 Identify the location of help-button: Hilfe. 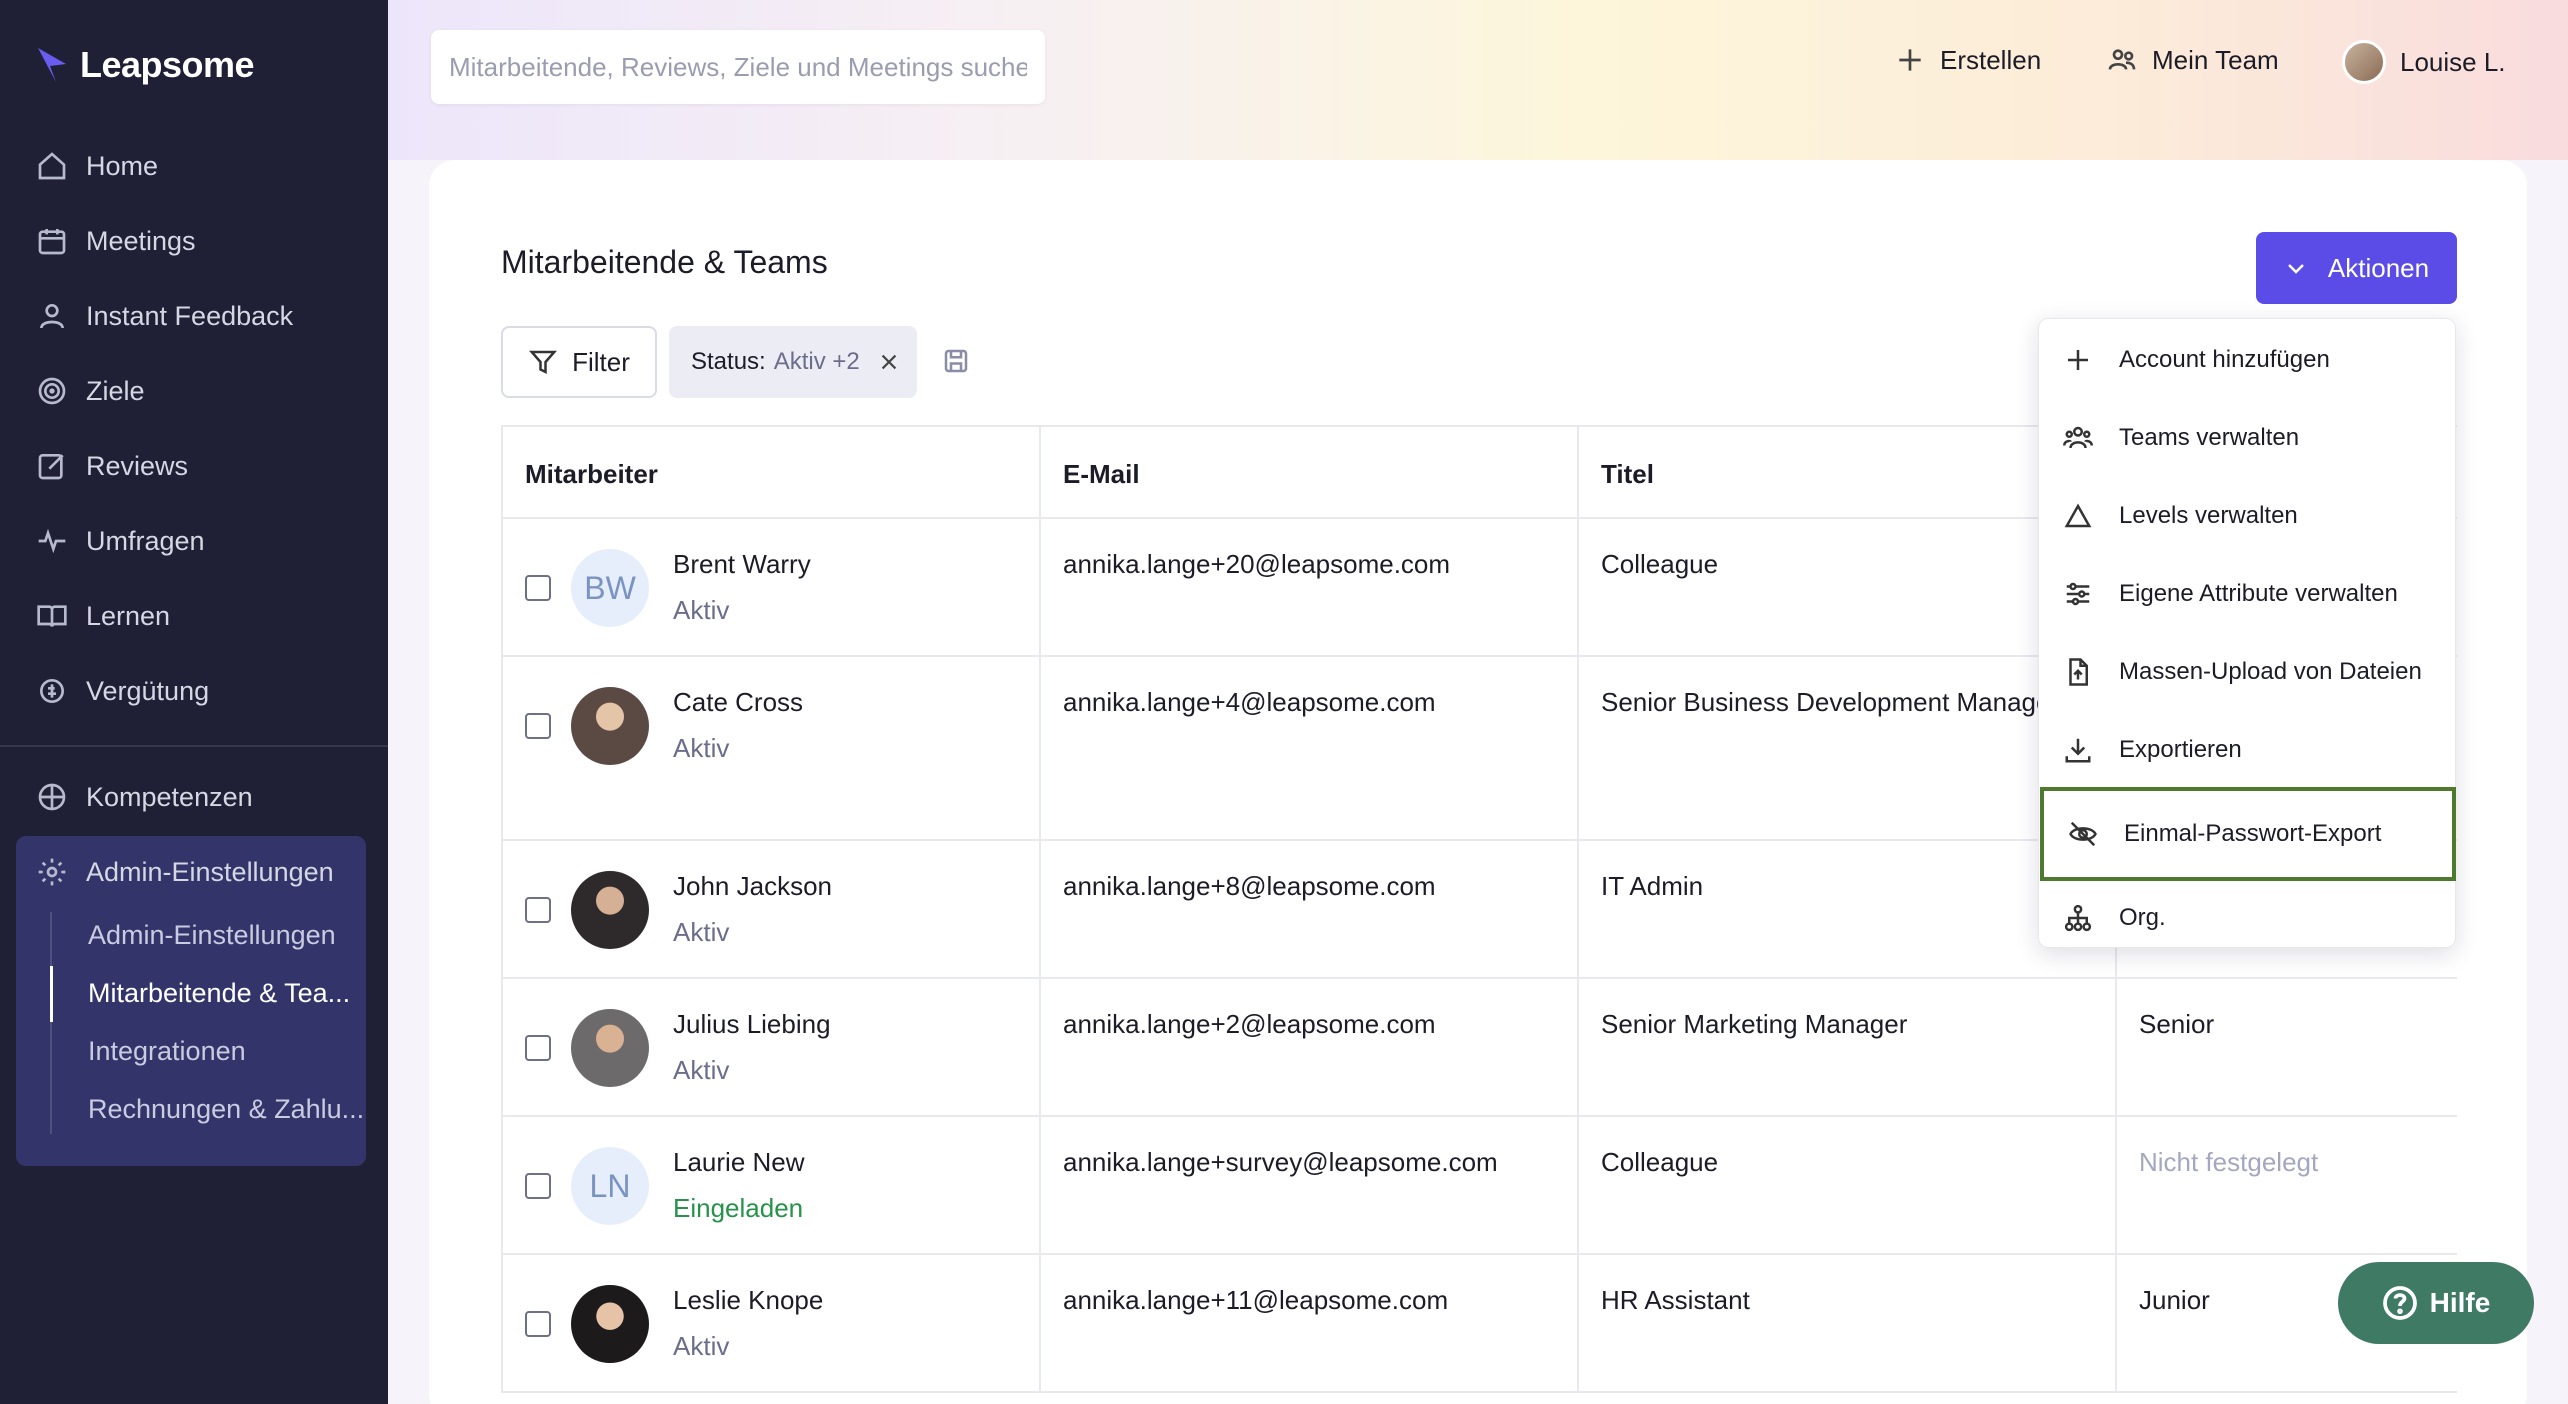
(2436, 1303).